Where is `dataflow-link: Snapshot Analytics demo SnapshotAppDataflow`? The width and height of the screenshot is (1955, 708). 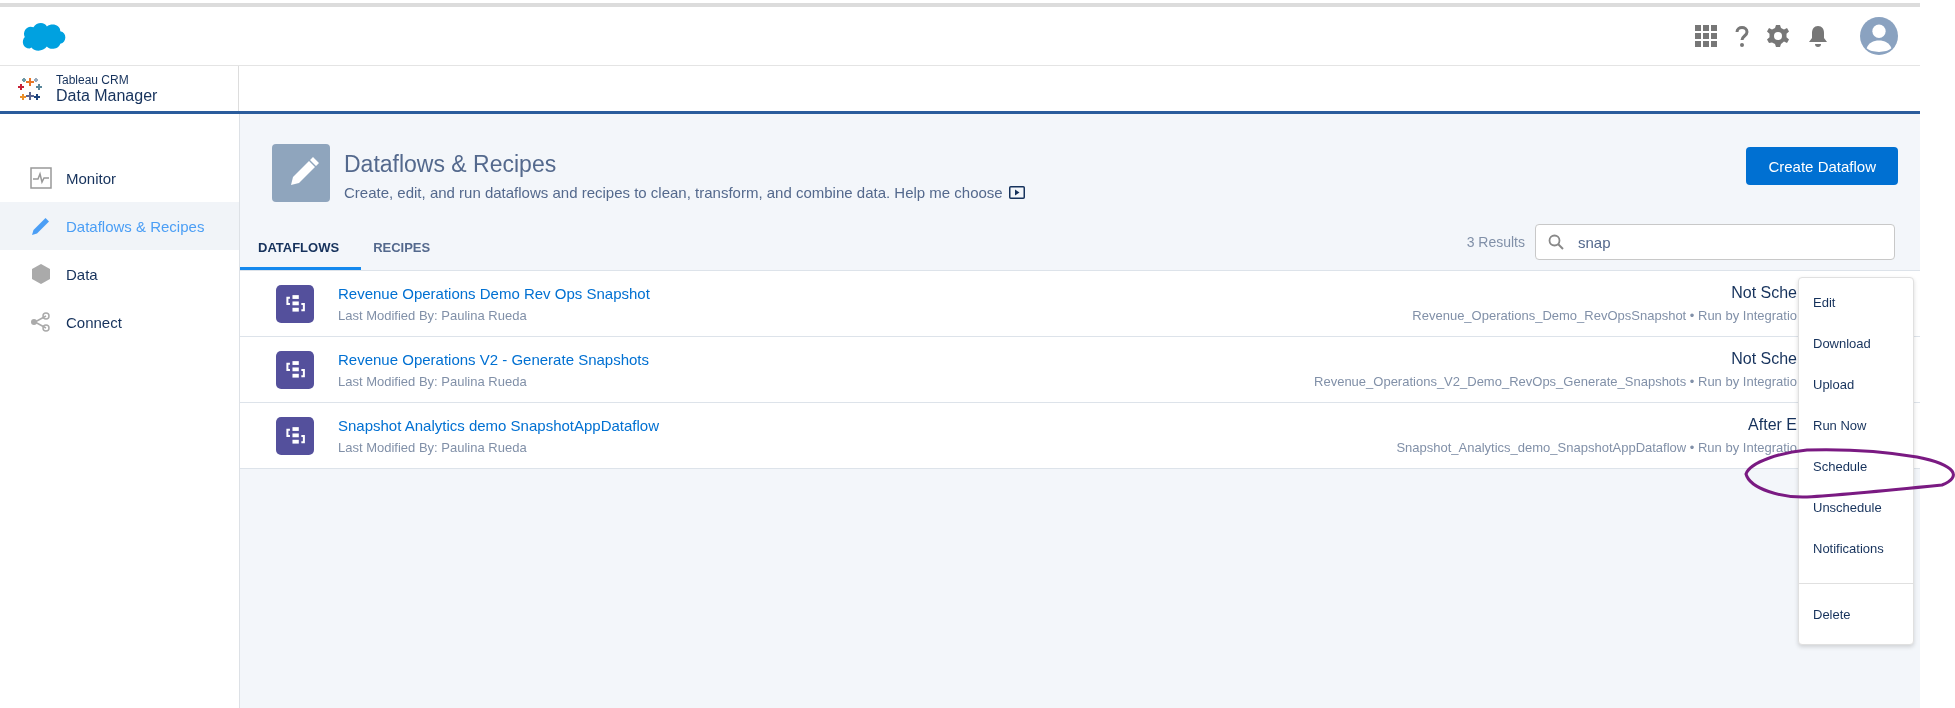
dataflow-link: Snapshot Analytics demo SnapshotAppDataflow is located at coordinates (867, 425).